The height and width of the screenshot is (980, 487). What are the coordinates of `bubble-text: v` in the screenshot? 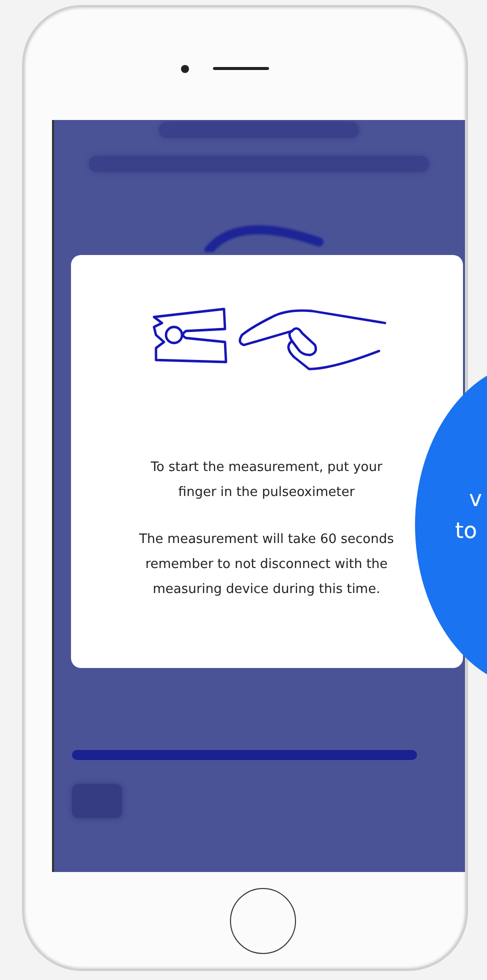 It's located at (475, 500).